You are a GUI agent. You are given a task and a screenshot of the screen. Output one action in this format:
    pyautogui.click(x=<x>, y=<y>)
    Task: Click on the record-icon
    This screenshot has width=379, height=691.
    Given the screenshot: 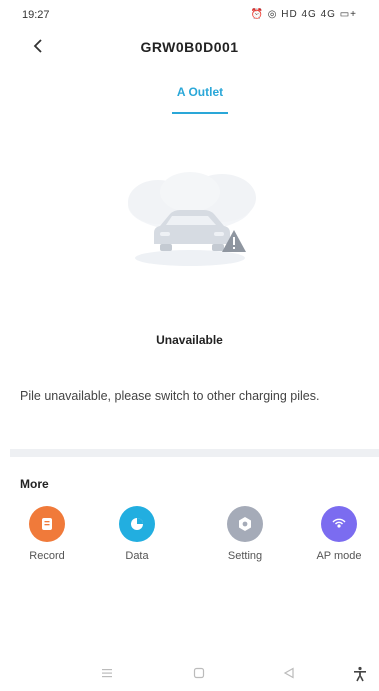 What is the action you would take?
    pyautogui.click(x=47, y=524)
    